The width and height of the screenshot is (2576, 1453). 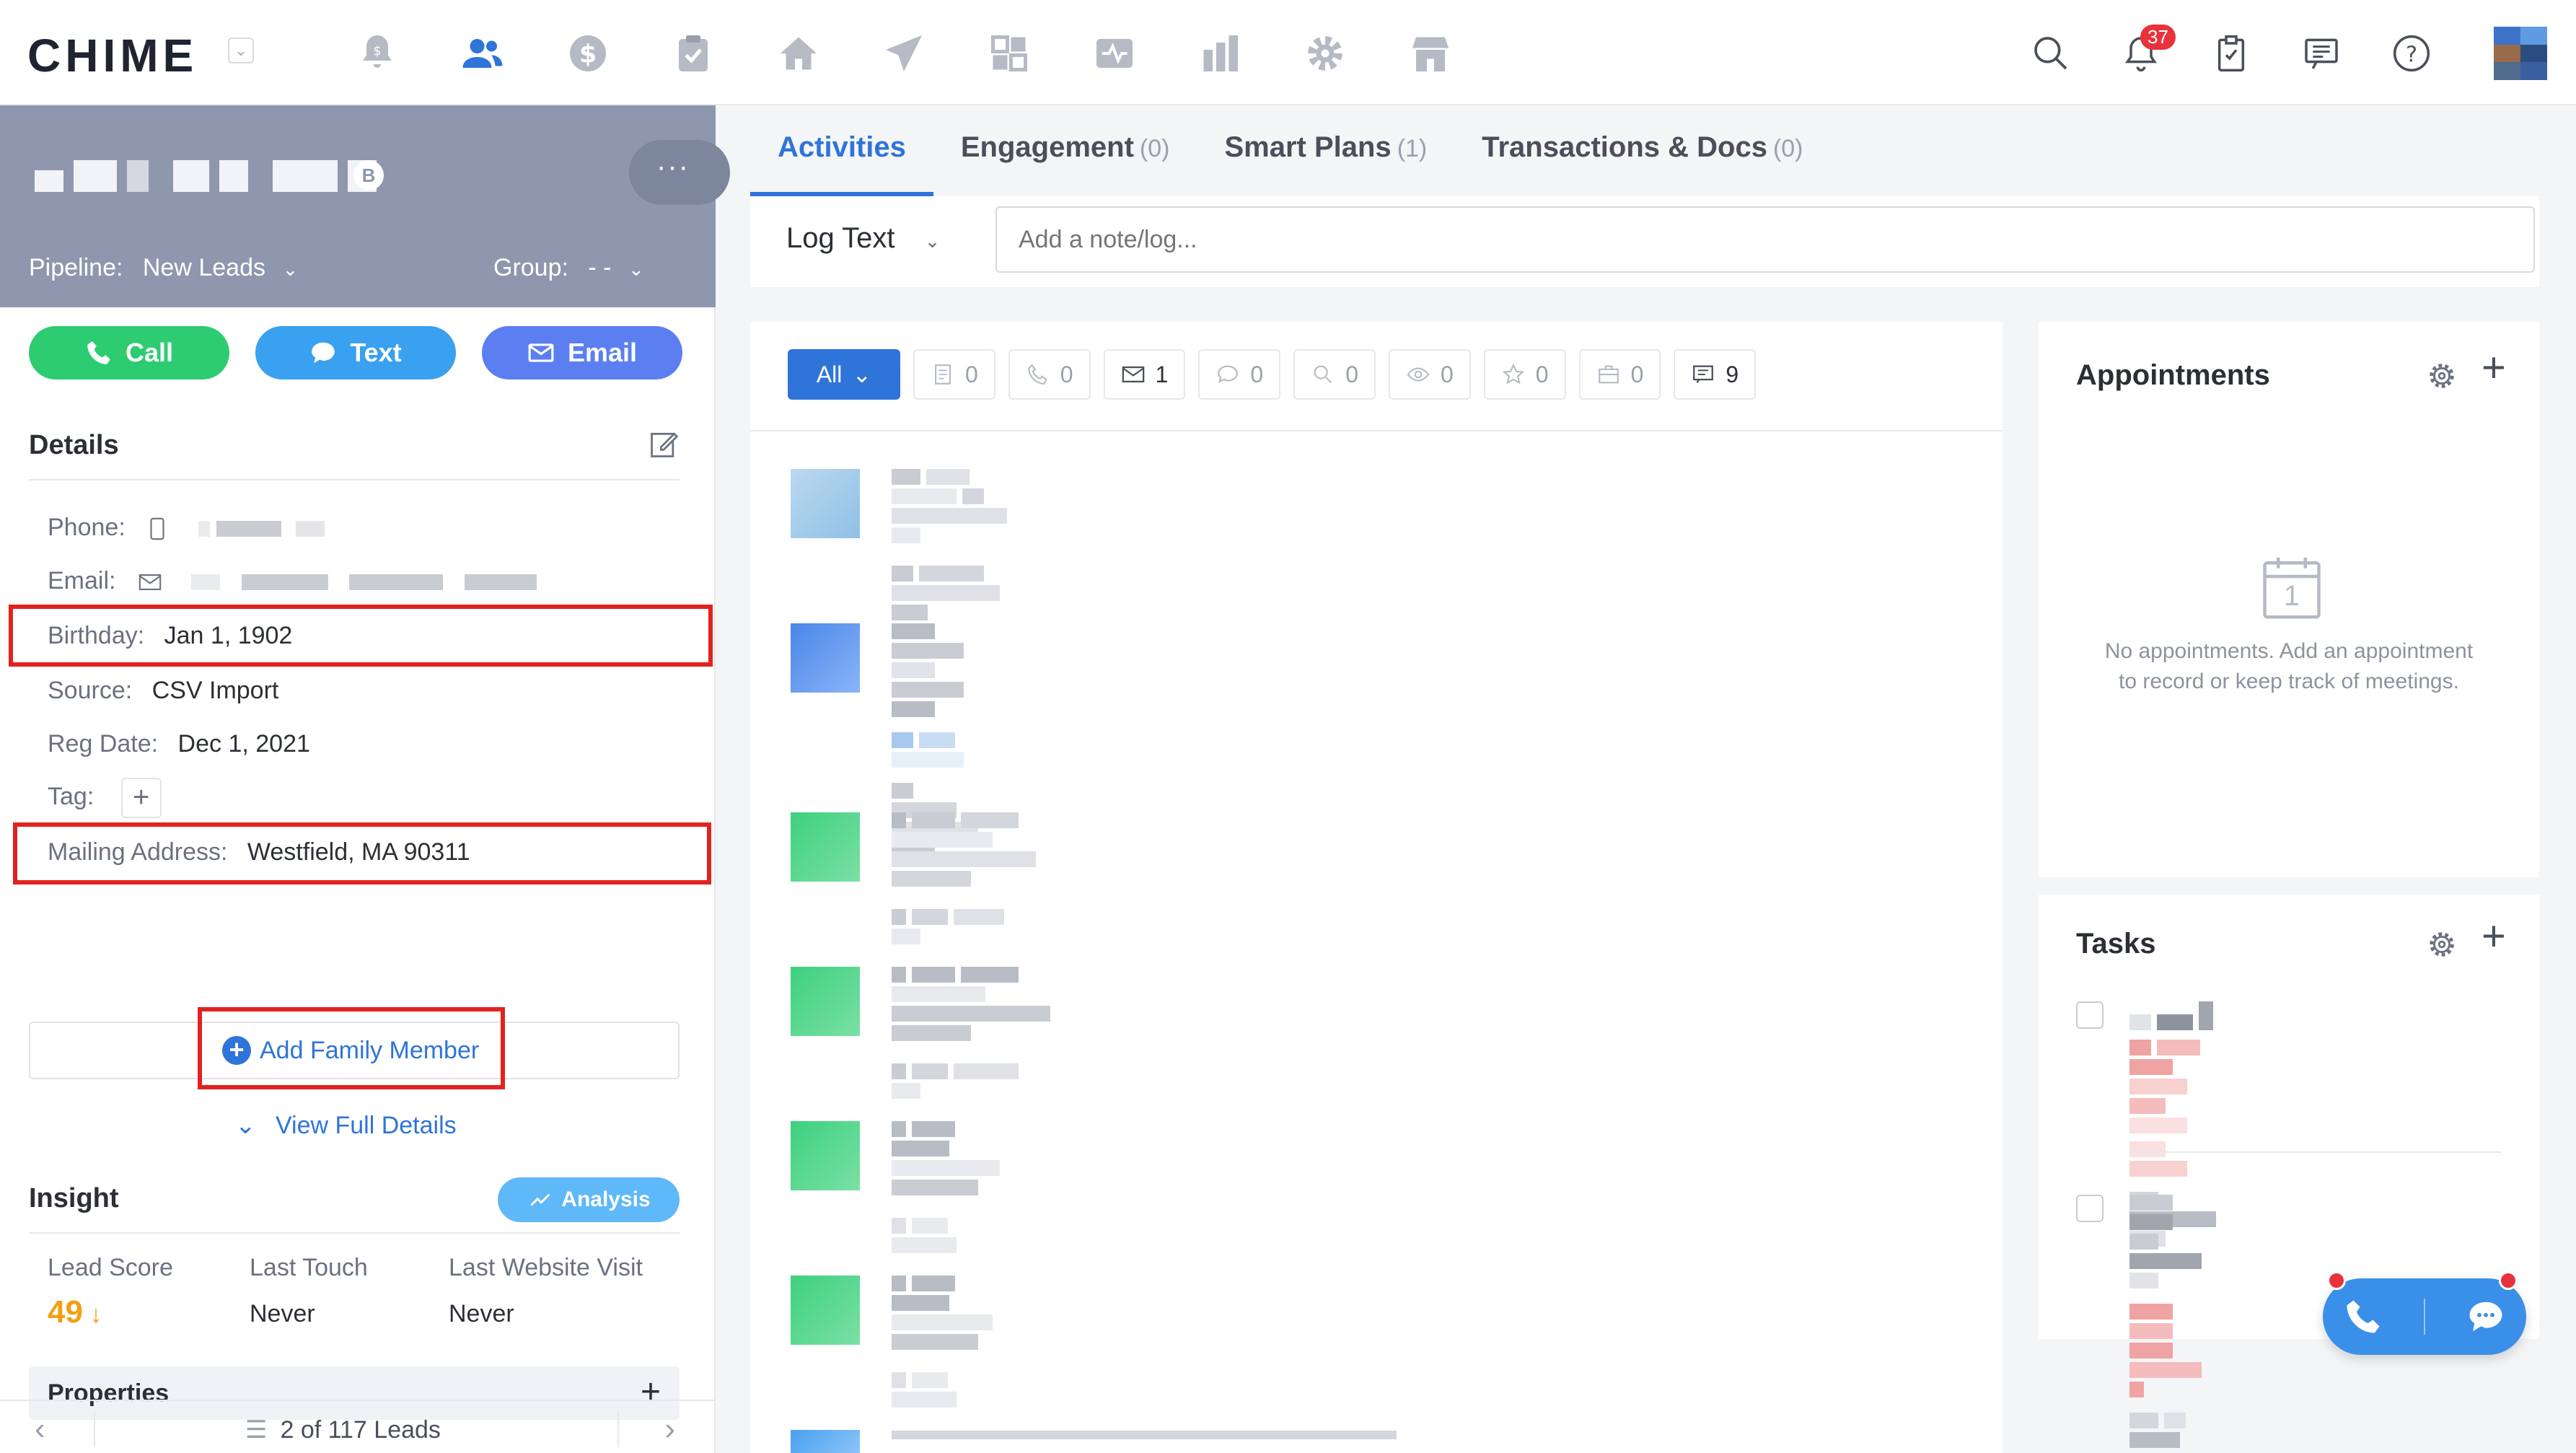 I want to click on log-note-input, so click(x=1765, y=239).